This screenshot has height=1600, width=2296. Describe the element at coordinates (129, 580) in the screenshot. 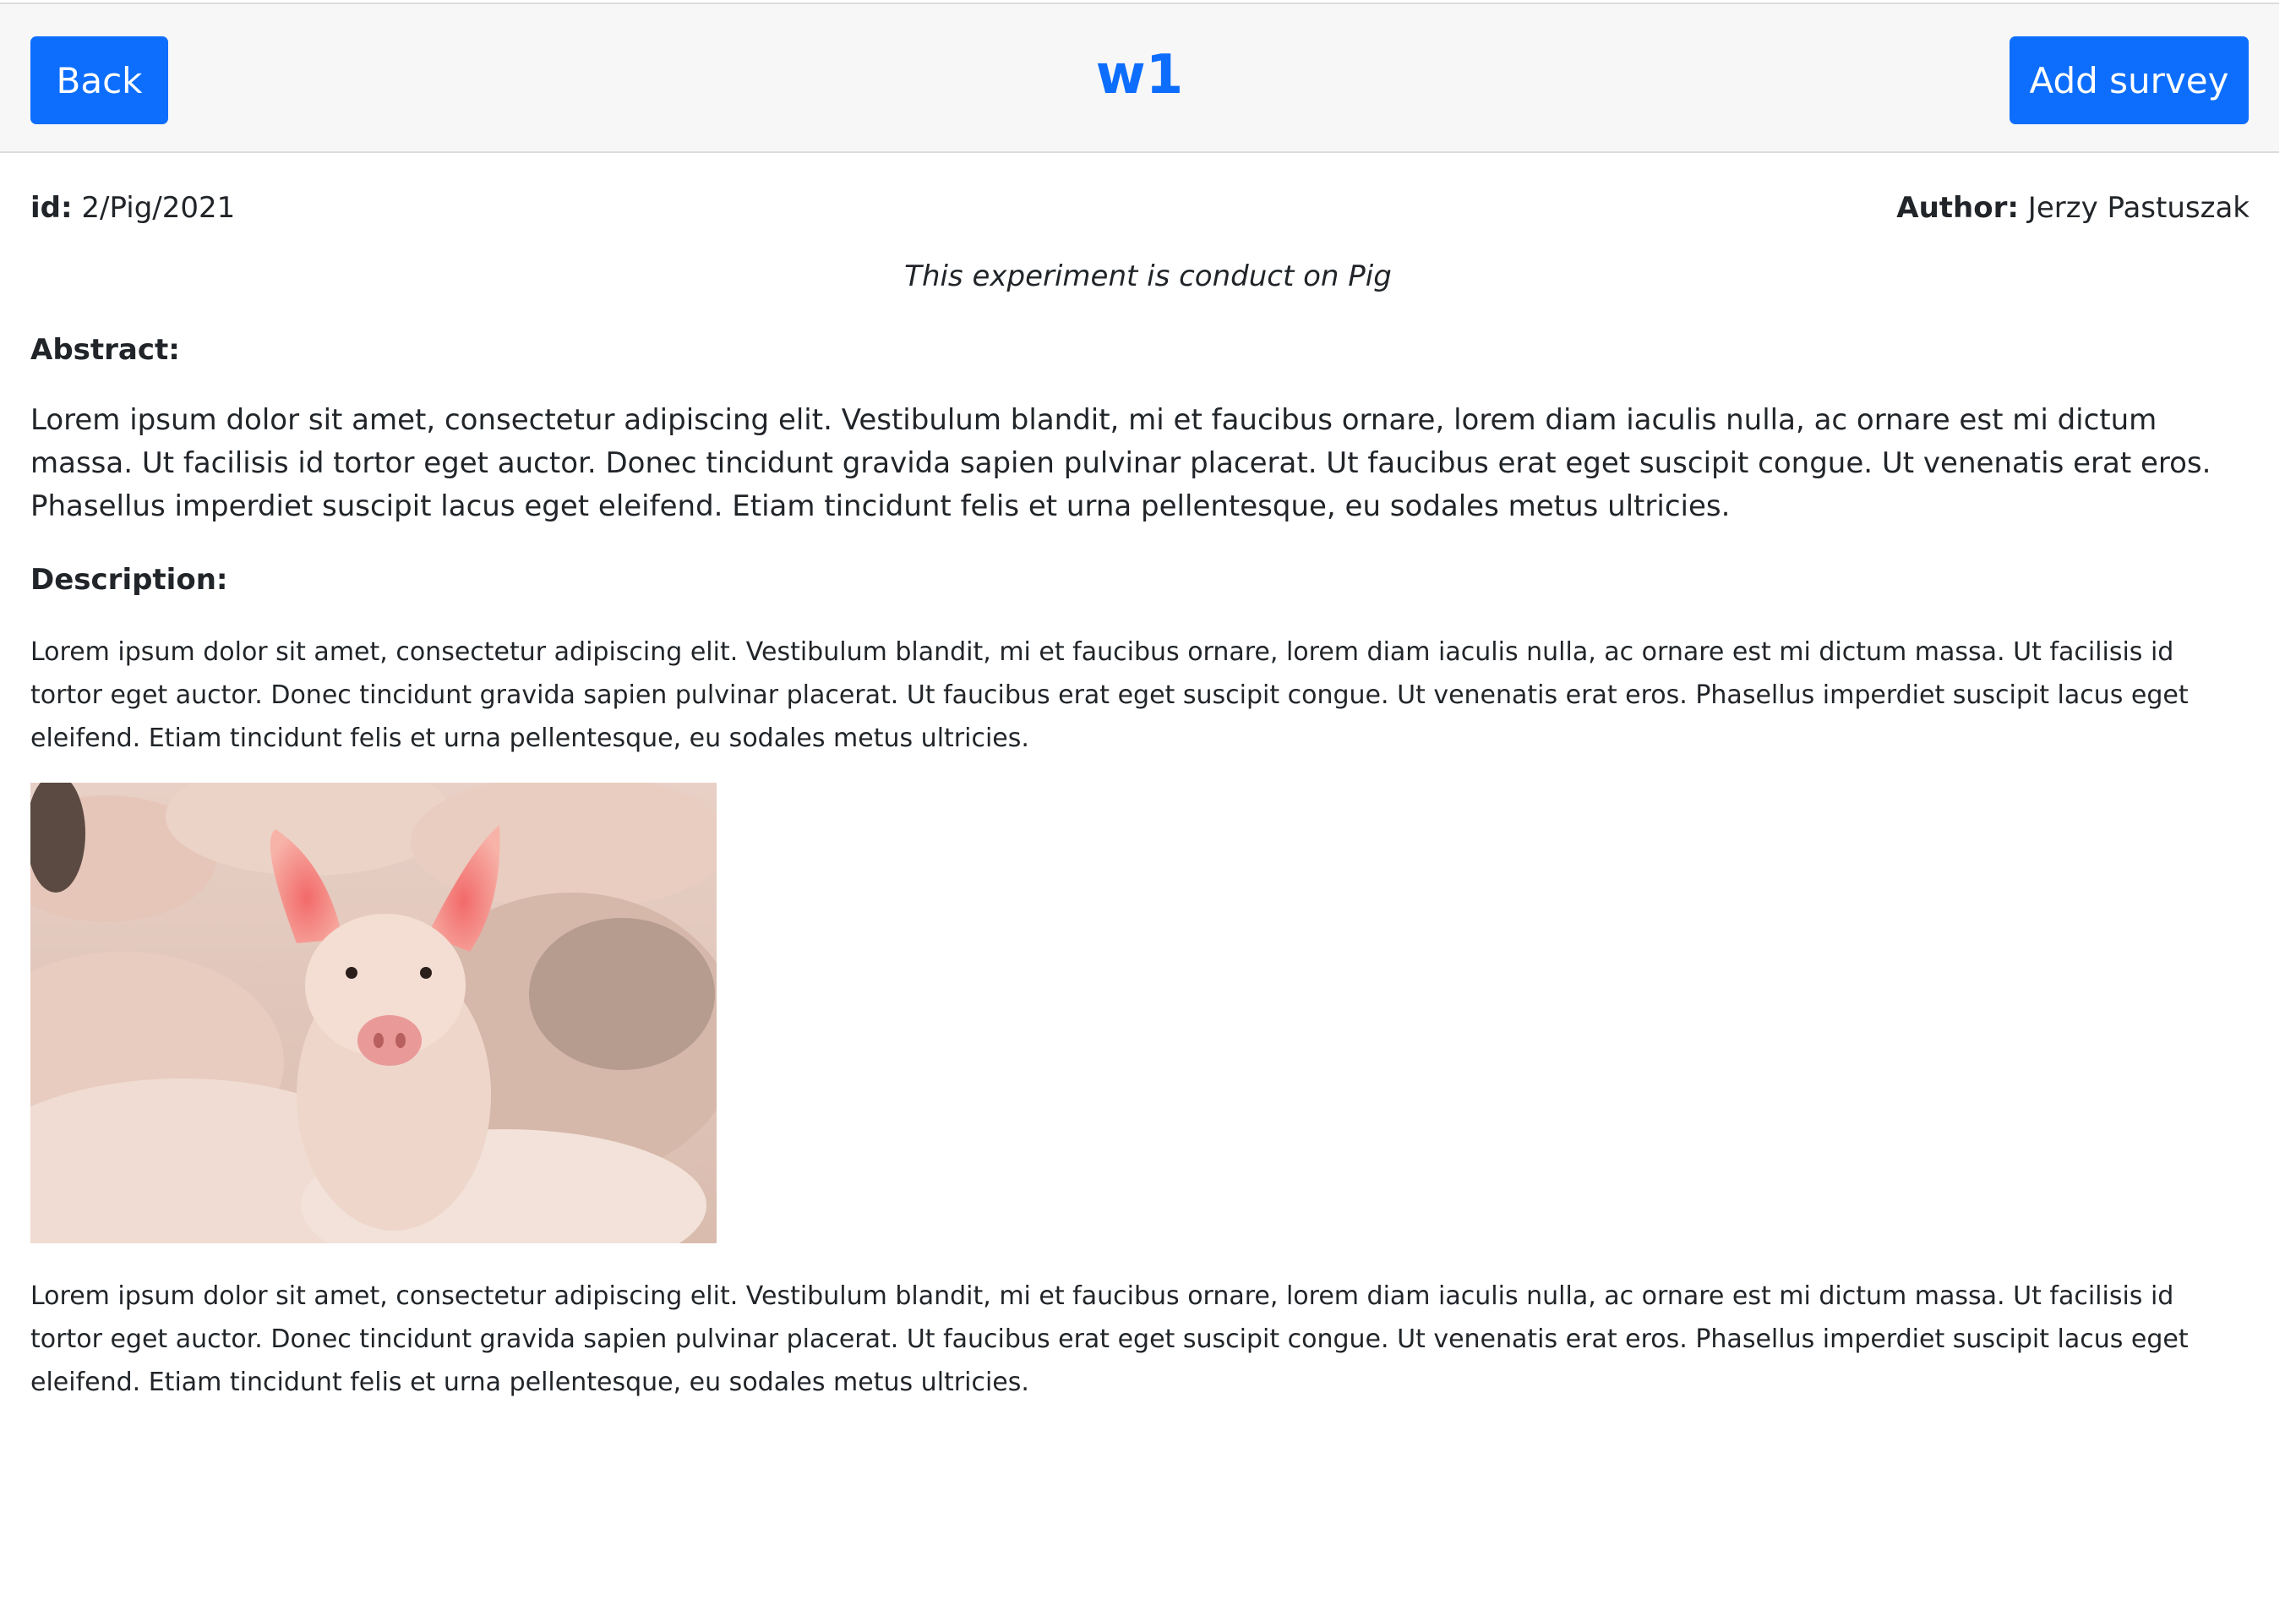

I see `description-heading: Description:` at that location.